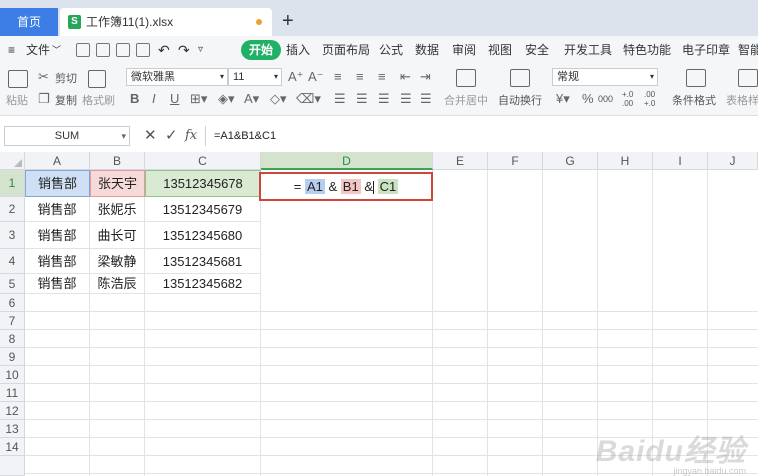 Image resolution: width=758 pixels, height=476 pixels. Describe the element at coordinates (316, 77) in the screenshot. I see `decrease-font-icon: A⁻` at that location.